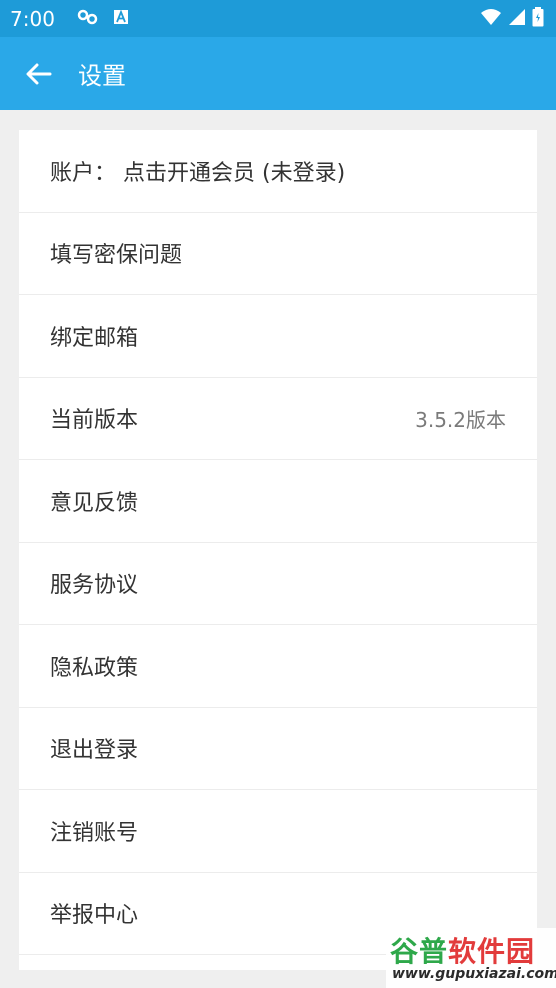  What do you see at coordinates (278, 666) in the screenshot?
I see `settings-item-privacy-policy: 隐私政策` at bounding box center [278, 666].